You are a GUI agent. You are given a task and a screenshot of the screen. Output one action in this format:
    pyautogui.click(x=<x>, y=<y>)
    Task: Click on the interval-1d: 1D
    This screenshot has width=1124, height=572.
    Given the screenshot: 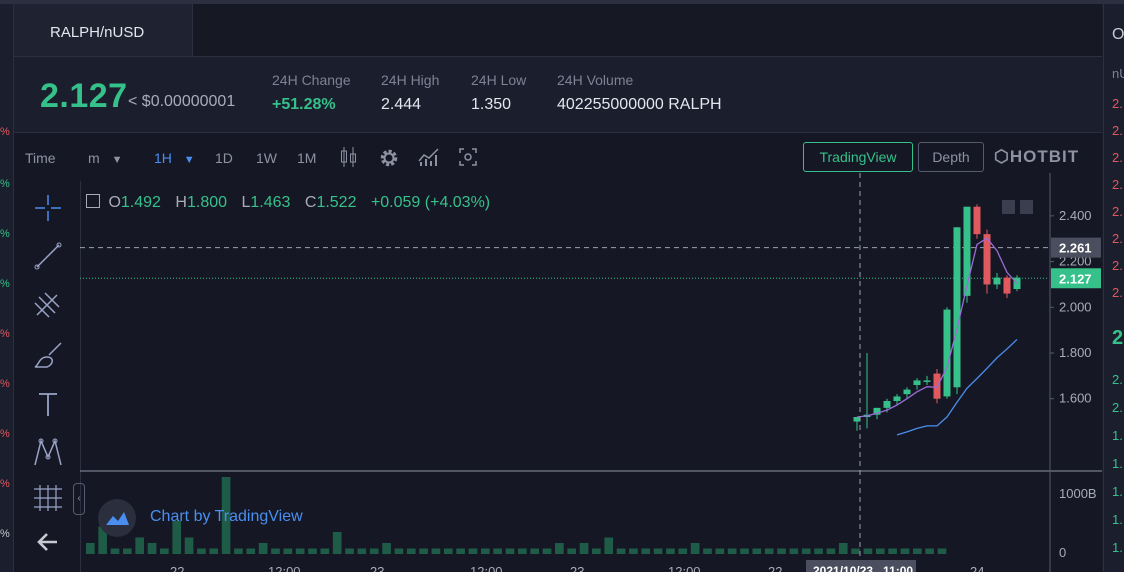 What is the action you would take?
    pyautogui.click(x=224, y=158)
    